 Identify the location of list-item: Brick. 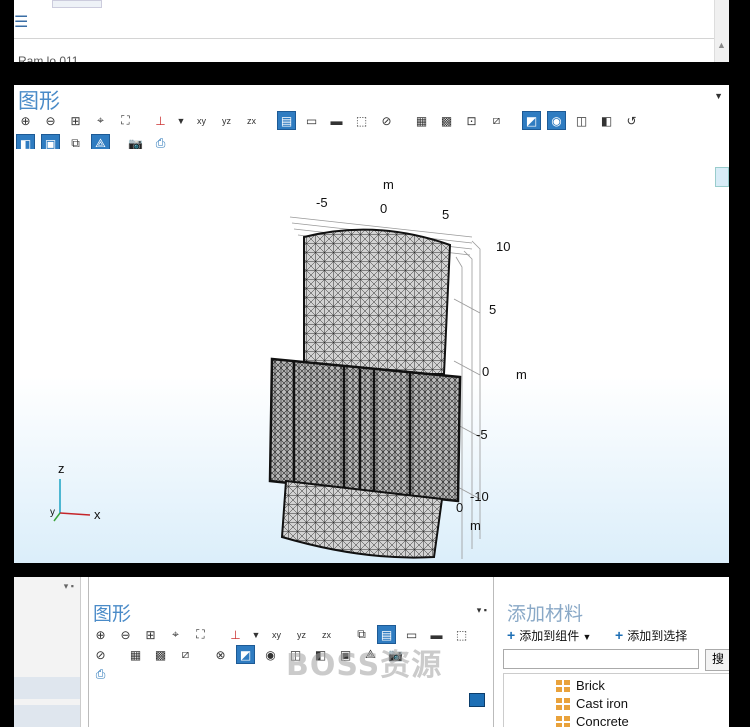
(580, 685).